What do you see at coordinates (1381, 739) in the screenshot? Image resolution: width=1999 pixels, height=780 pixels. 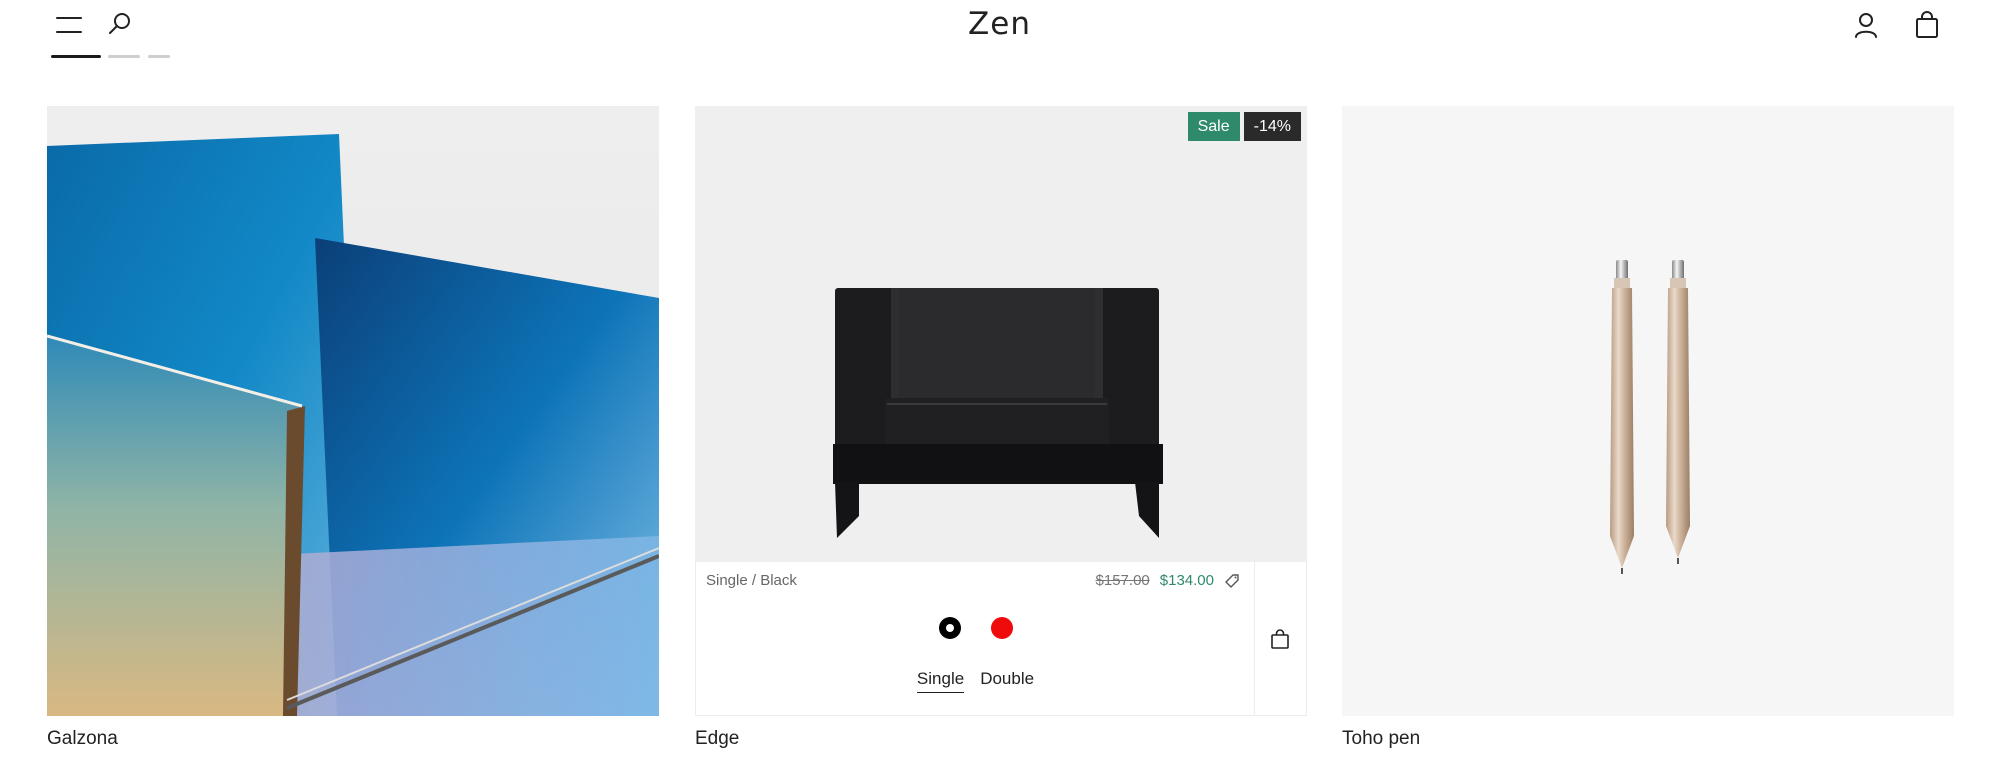 I see `product-title: Toho pen` at bounding box center [1381, 739].